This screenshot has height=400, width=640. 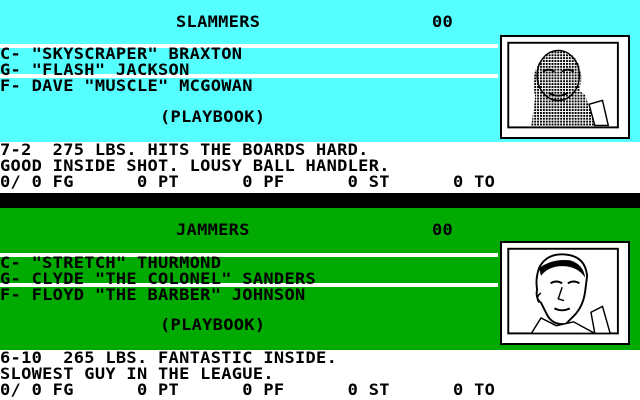 I want to click on team2-player-guard: G- CLYDE "THE COLONEL" SANDERS, so click(x=158, y=280).